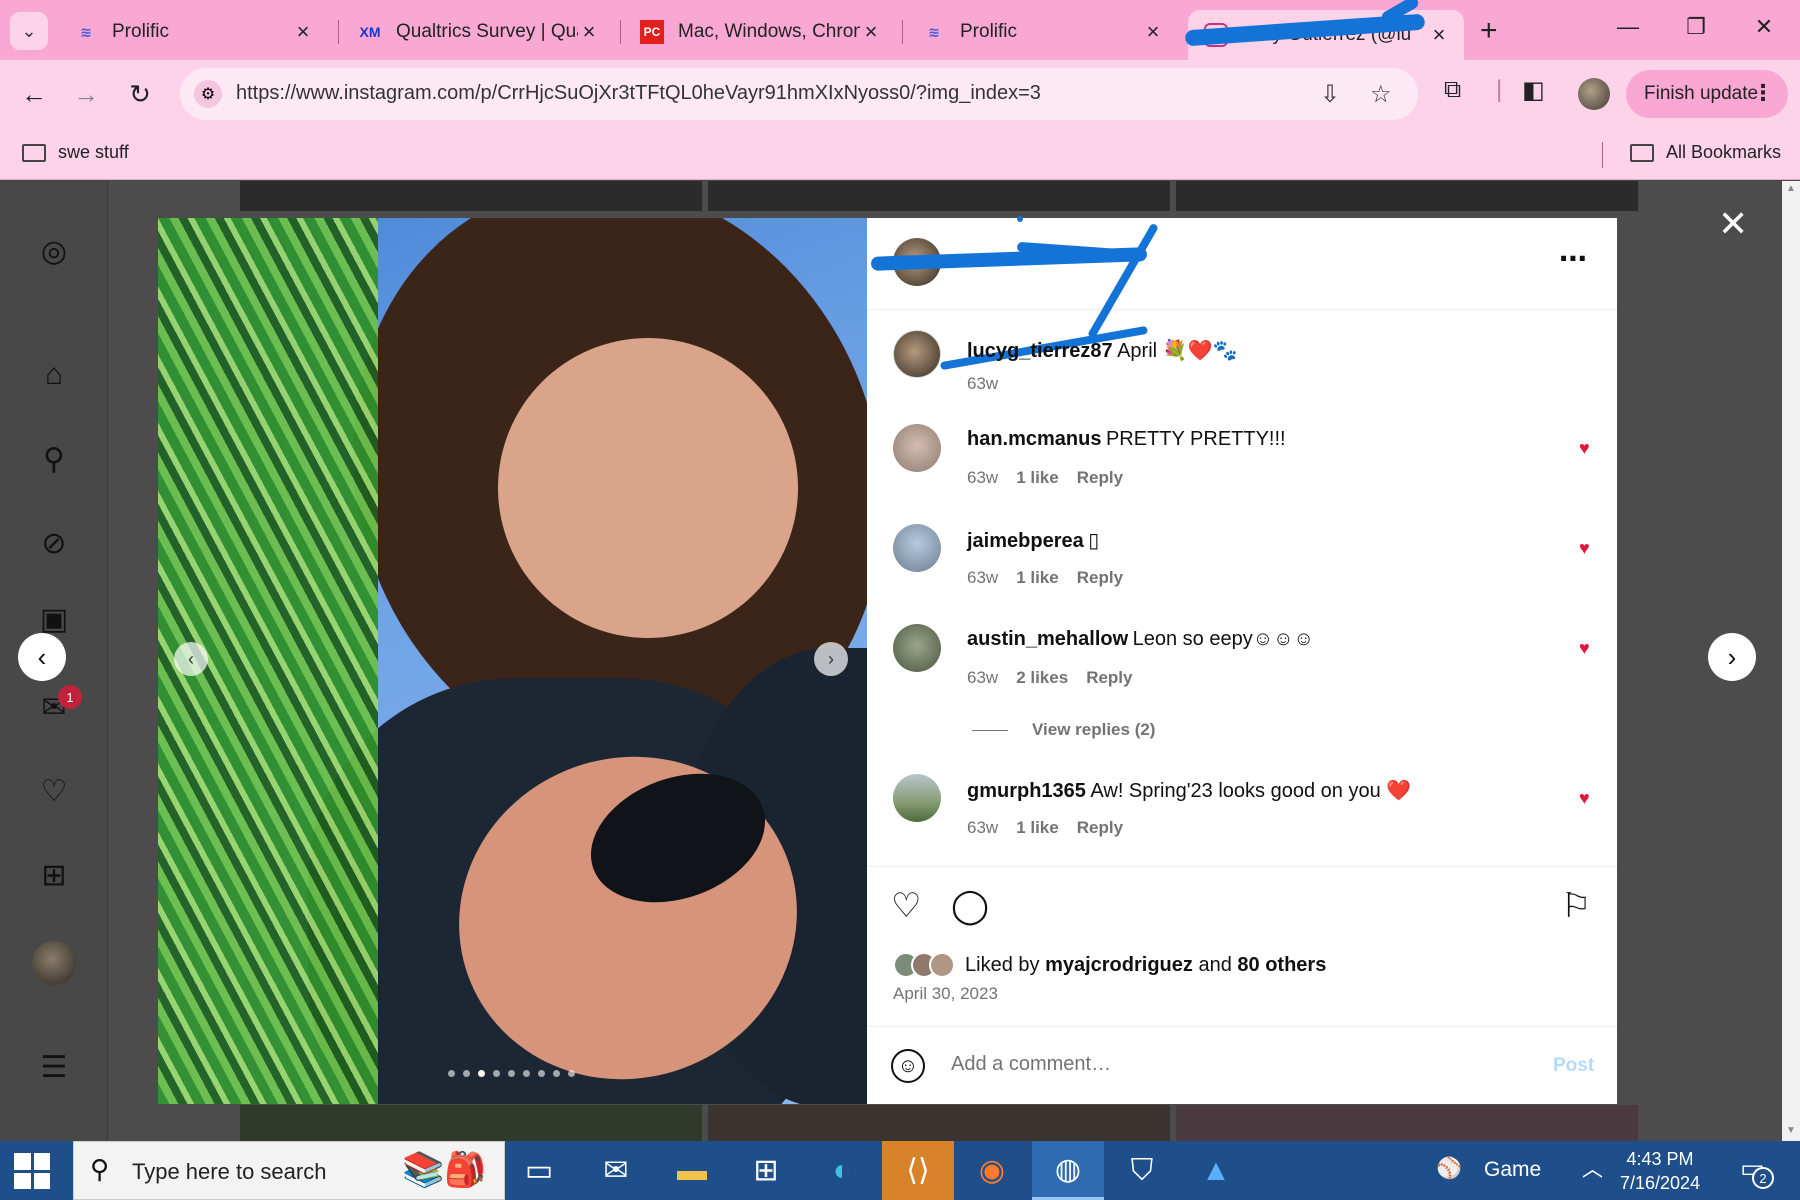 The width and height of the screenshot is (1800, 1200). Describe the element at coordinates (1705, 152) in the screenshot. I see `all-bookmarks-button: All Bookmarks` at that location.